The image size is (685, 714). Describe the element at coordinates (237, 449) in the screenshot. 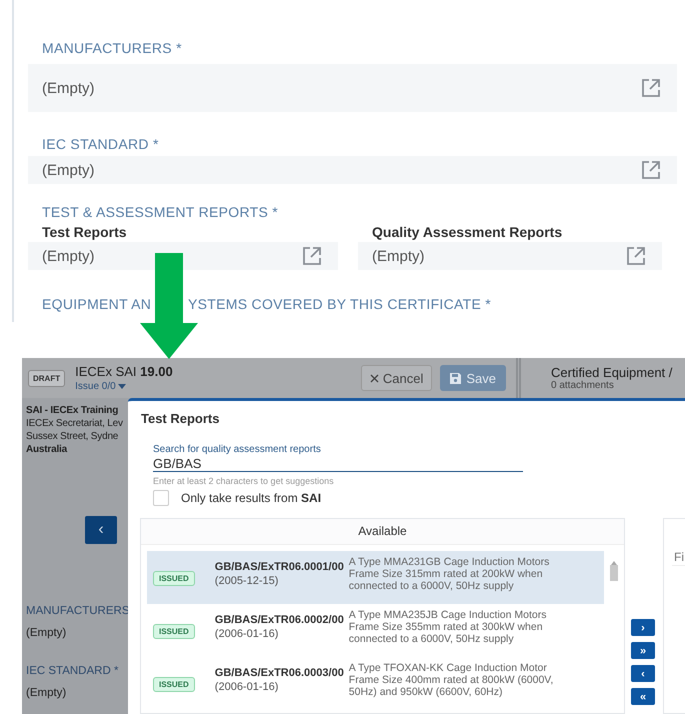

I see `field-label: Search for quality assessment reports` at that location.